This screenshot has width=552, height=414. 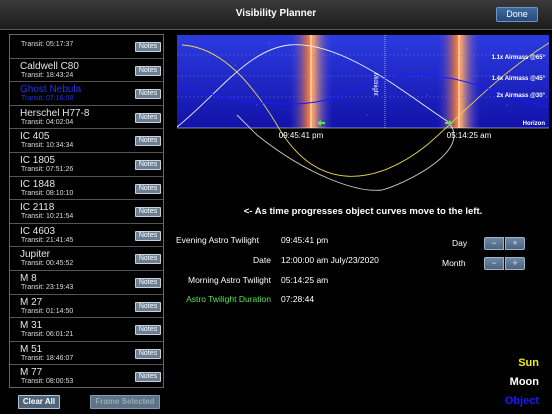 I want to click on navigation-bar: Visibility Planner Done, so click(x=276, y=15).